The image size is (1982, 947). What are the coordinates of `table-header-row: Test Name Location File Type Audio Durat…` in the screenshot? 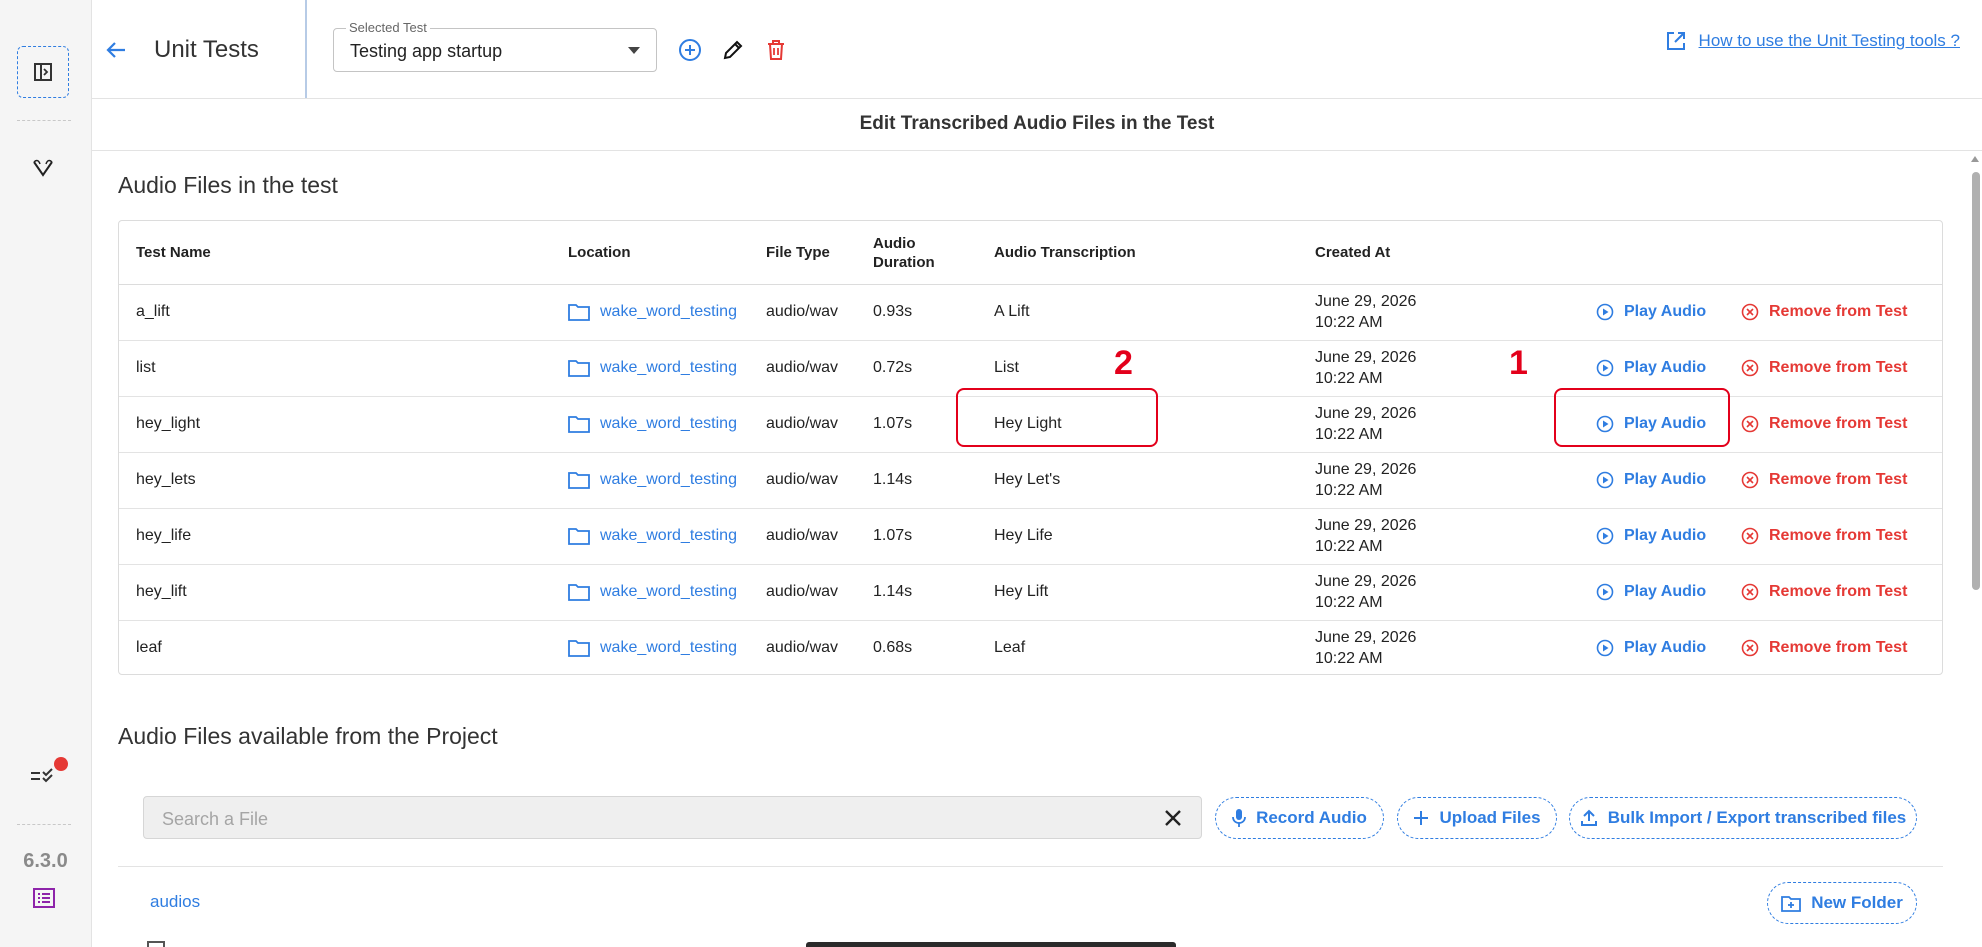 It's located at (1030, 253).